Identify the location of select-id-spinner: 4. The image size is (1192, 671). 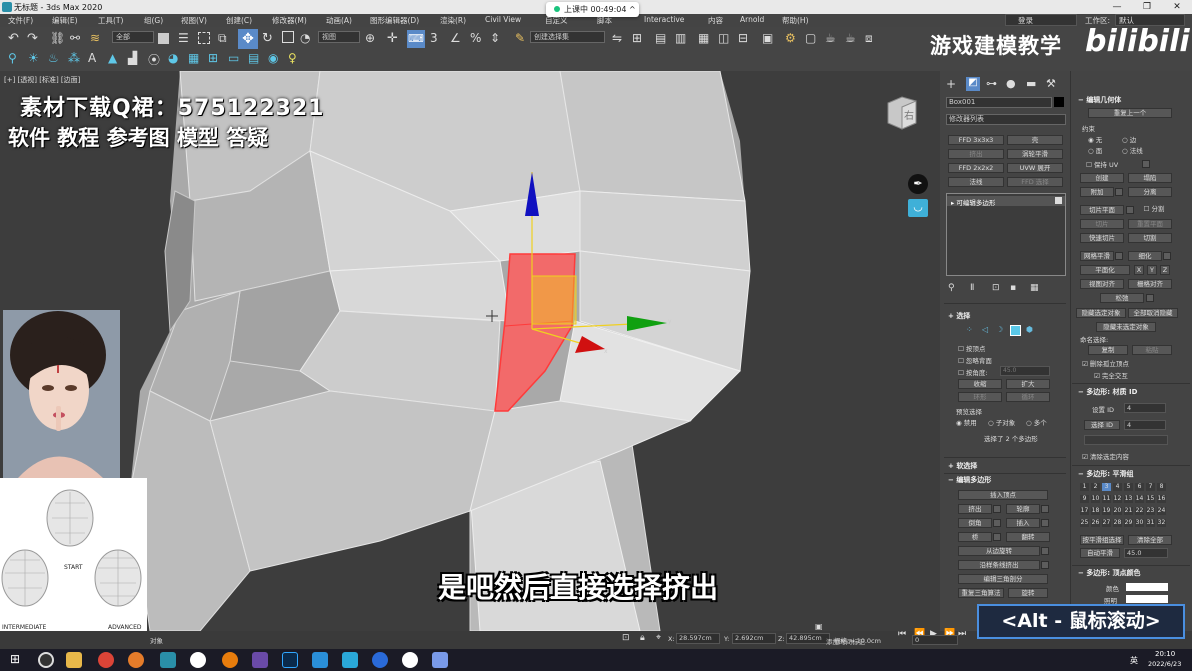
(1145, 425).